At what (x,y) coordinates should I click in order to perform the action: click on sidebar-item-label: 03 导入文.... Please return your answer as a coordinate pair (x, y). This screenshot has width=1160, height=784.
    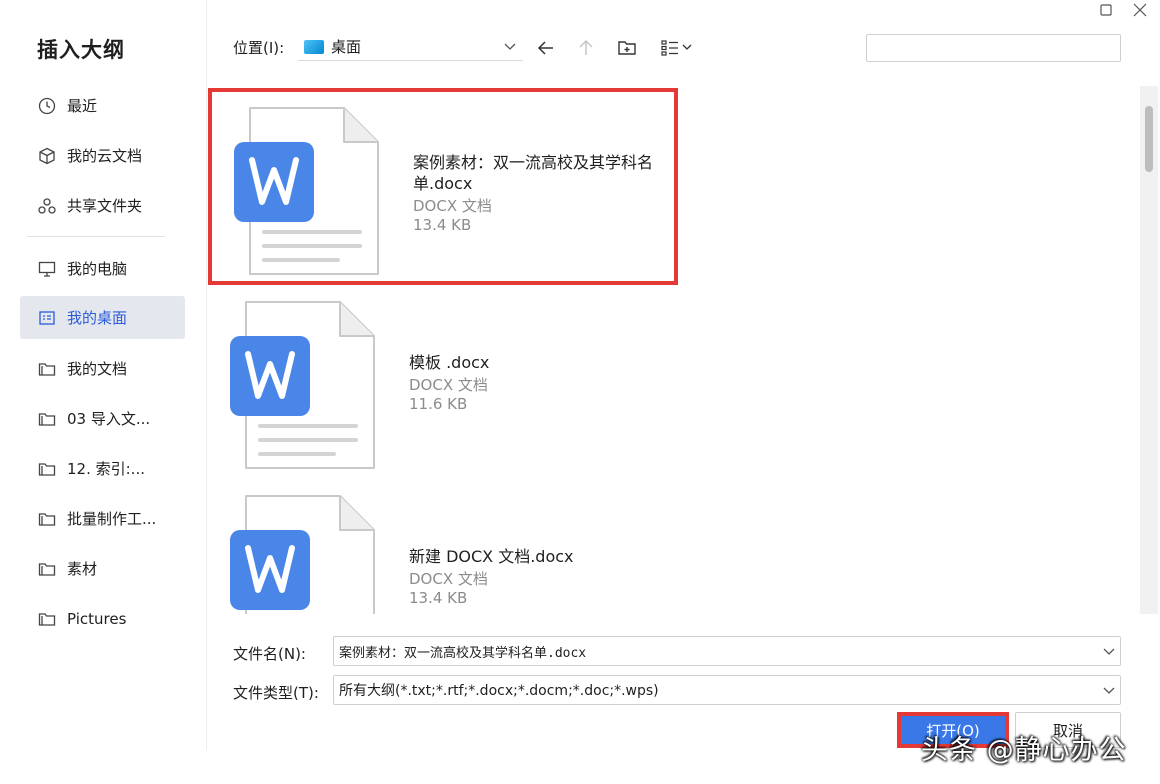
    Looking at the image, I should click on (109, 419).